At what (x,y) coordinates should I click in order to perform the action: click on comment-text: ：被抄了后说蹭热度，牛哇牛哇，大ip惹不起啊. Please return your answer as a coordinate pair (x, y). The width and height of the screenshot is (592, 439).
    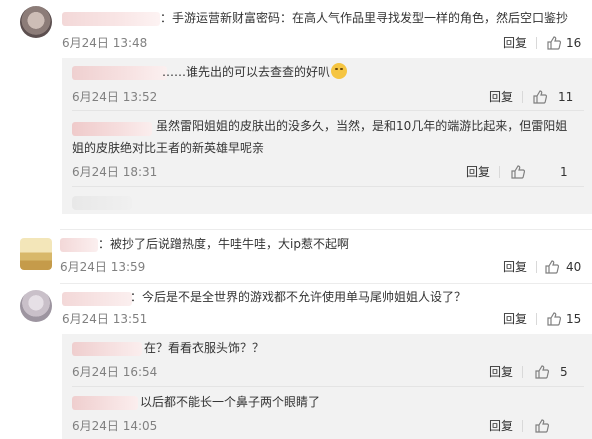
    Looking at the image, I should click on (223, 244).